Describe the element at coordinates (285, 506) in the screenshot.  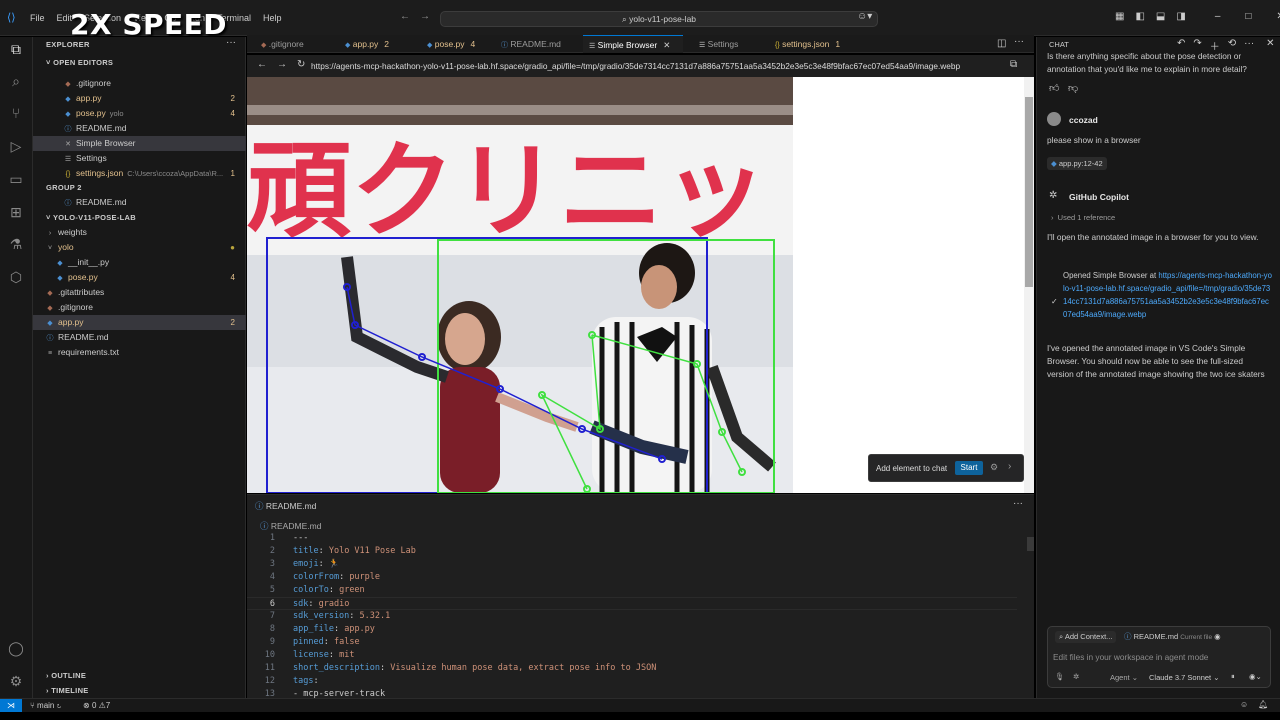
I see `readme-tab: ⓘ README.md` at that location.